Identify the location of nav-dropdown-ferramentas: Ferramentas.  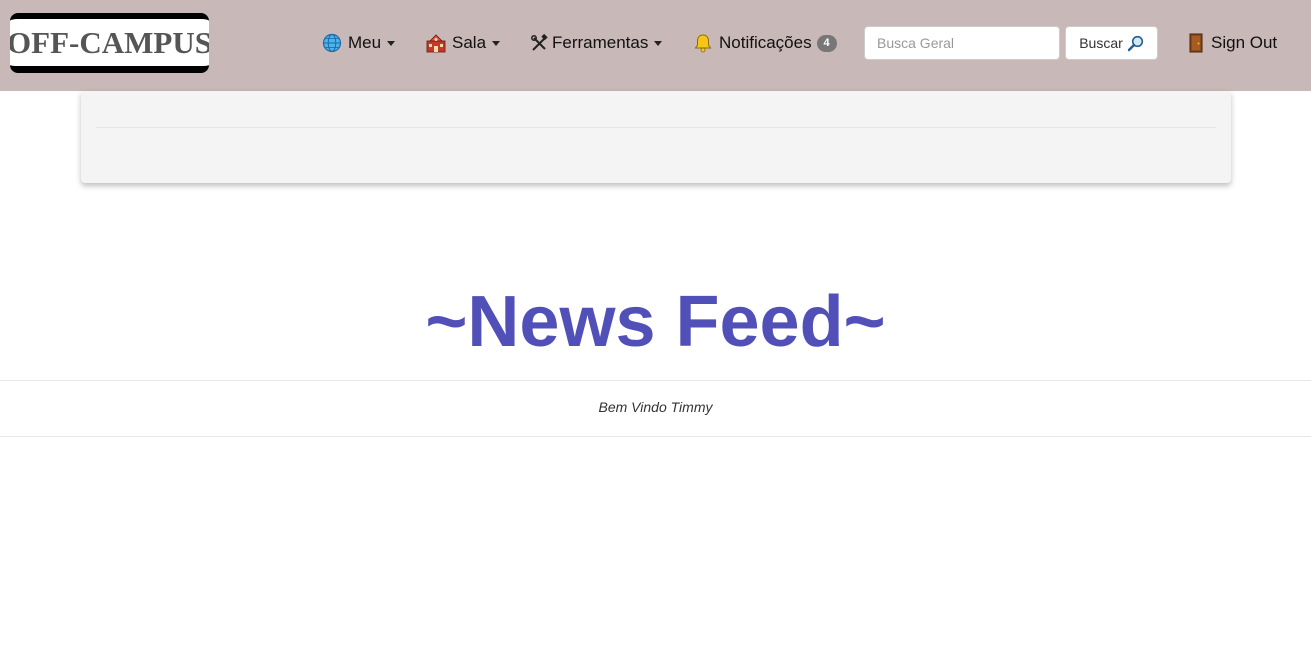
(597, 43).